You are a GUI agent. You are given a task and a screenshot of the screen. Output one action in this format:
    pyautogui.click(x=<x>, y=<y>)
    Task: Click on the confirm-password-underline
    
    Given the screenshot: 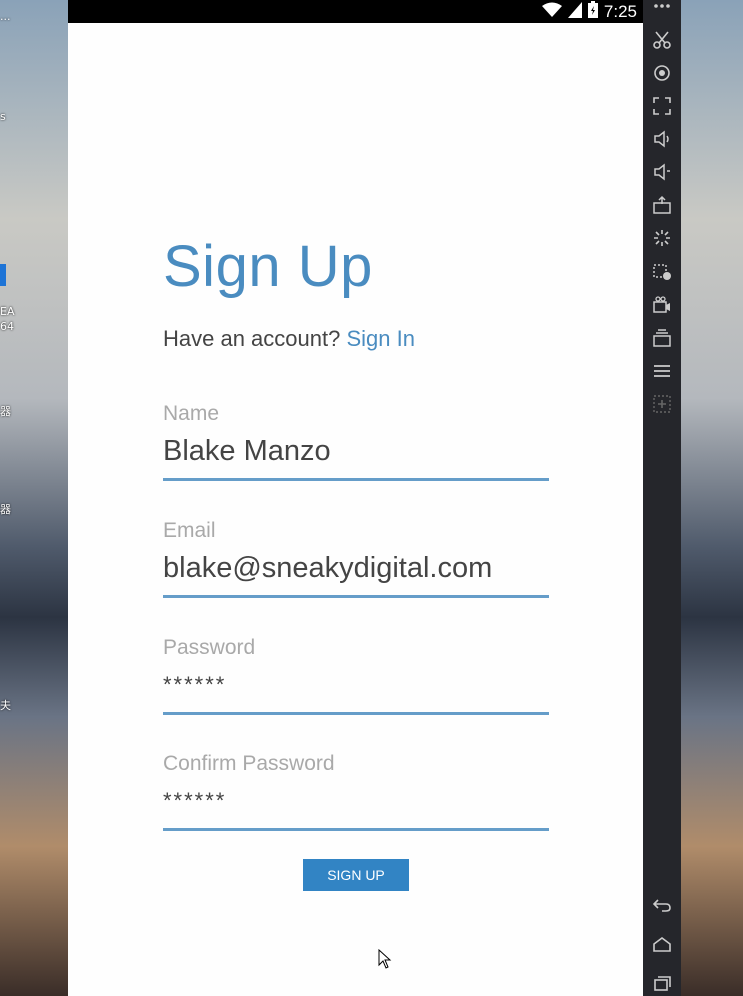 What is the action you would take?
    pyautogui.click(x=356, y=829)
    